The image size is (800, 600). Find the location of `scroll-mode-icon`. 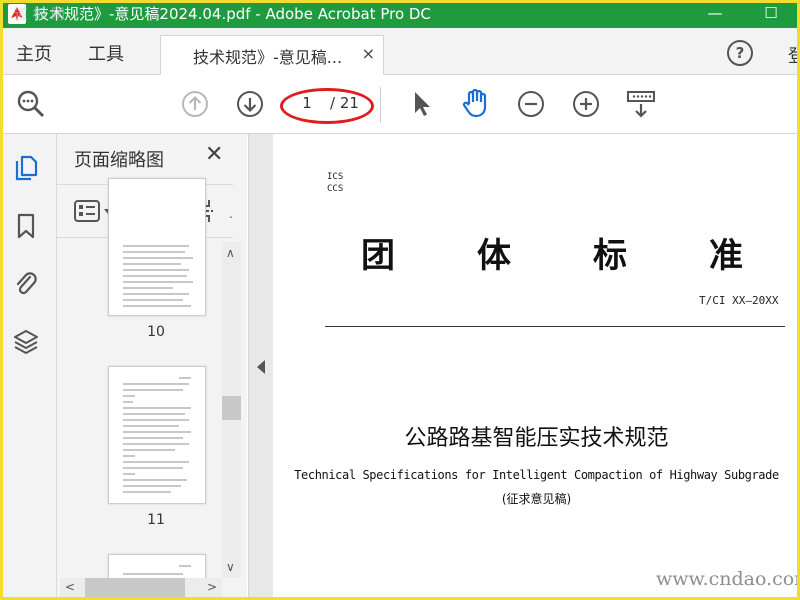

scroll-mode-icon is located at coordinates (641, 104).